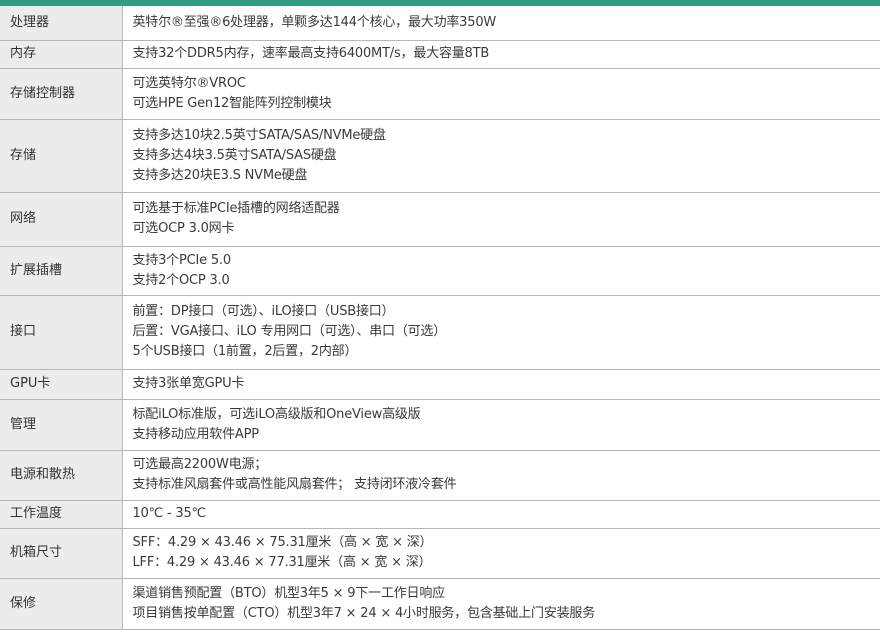 Image resolution: width=880 pixels, height=633 pixels. I want to click on value-line: LFF：4.29 × 43.46 × 77.31厘米（高 × 宽 × 深）, so click(282, 562).